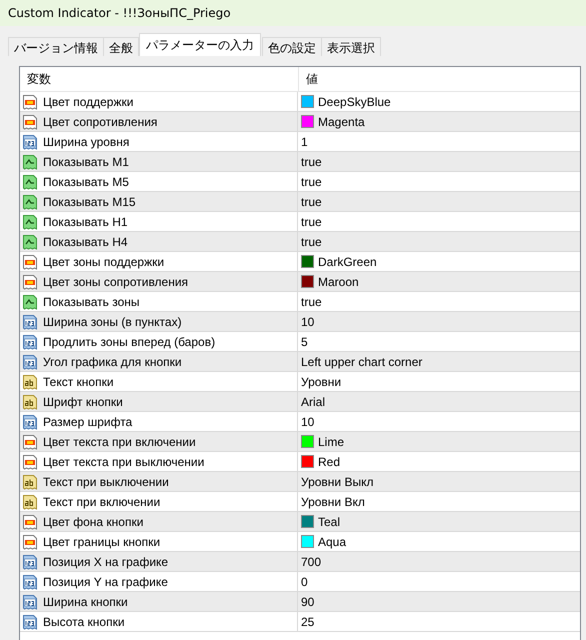 The height and width of the screenshot is (640, 586). I want to click on parameter-name: Текст при выключении, so click(106, 481).